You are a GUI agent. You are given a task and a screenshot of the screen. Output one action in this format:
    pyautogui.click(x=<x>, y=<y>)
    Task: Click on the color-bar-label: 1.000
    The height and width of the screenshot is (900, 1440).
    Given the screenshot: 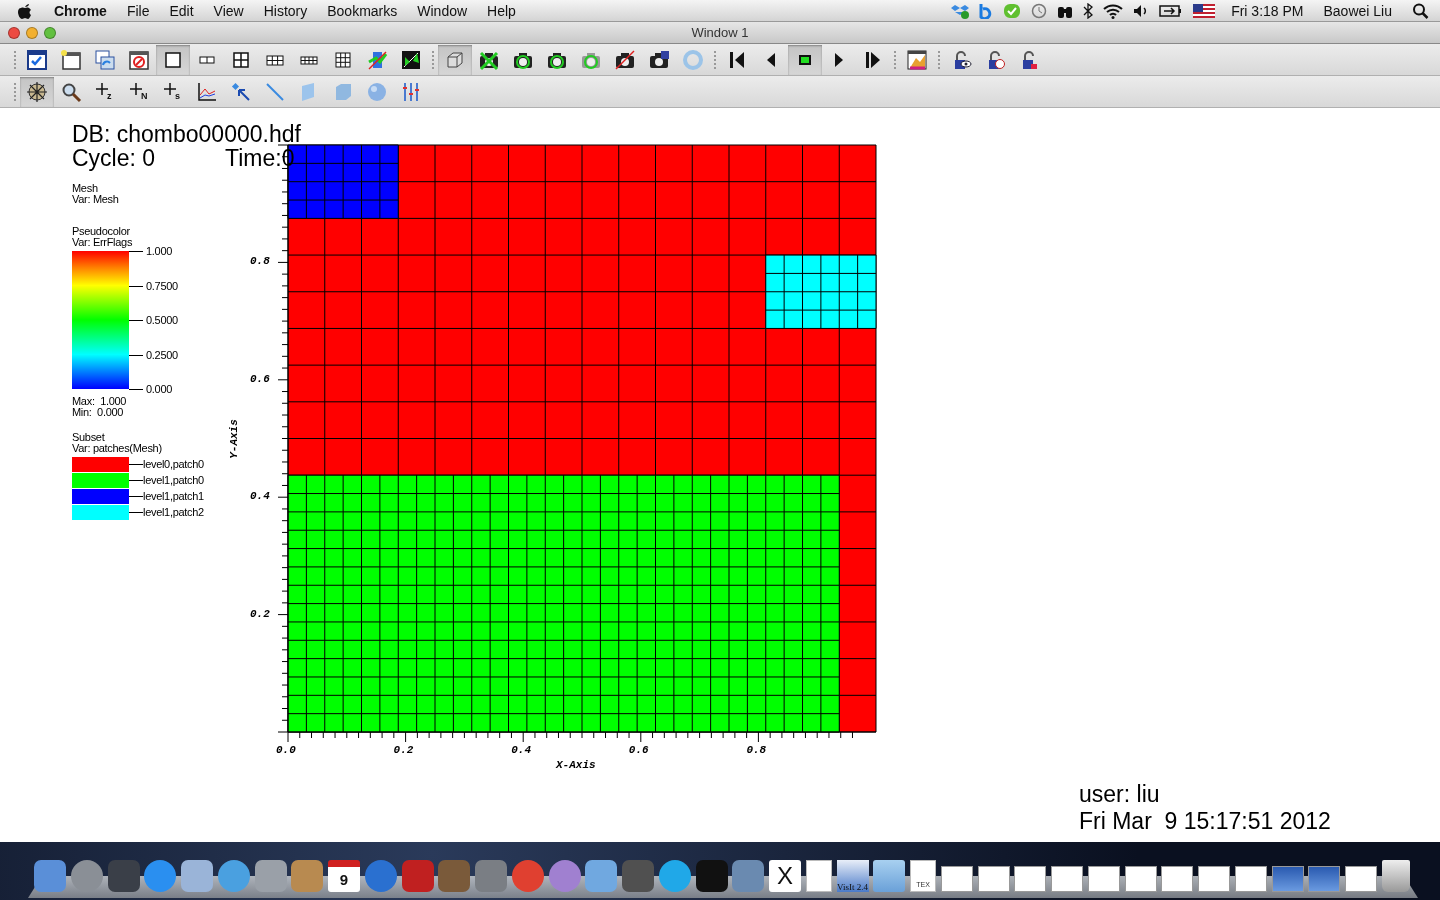 What is the action you would take?
    pyautogui.click(x=159, y=251)
    